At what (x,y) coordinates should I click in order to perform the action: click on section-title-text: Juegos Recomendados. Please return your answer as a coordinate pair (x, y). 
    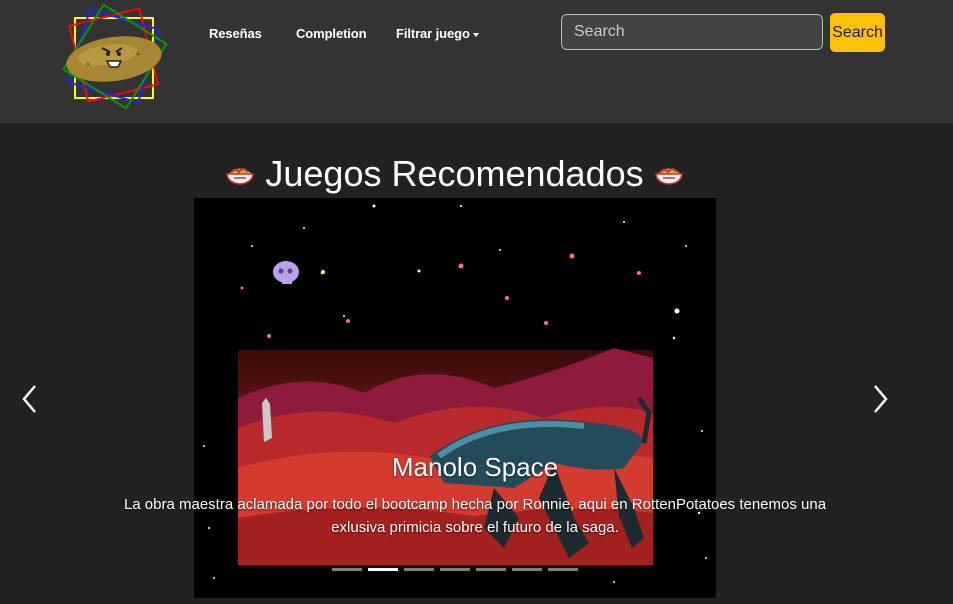
    Looking at the image, I should click on (454, 173).